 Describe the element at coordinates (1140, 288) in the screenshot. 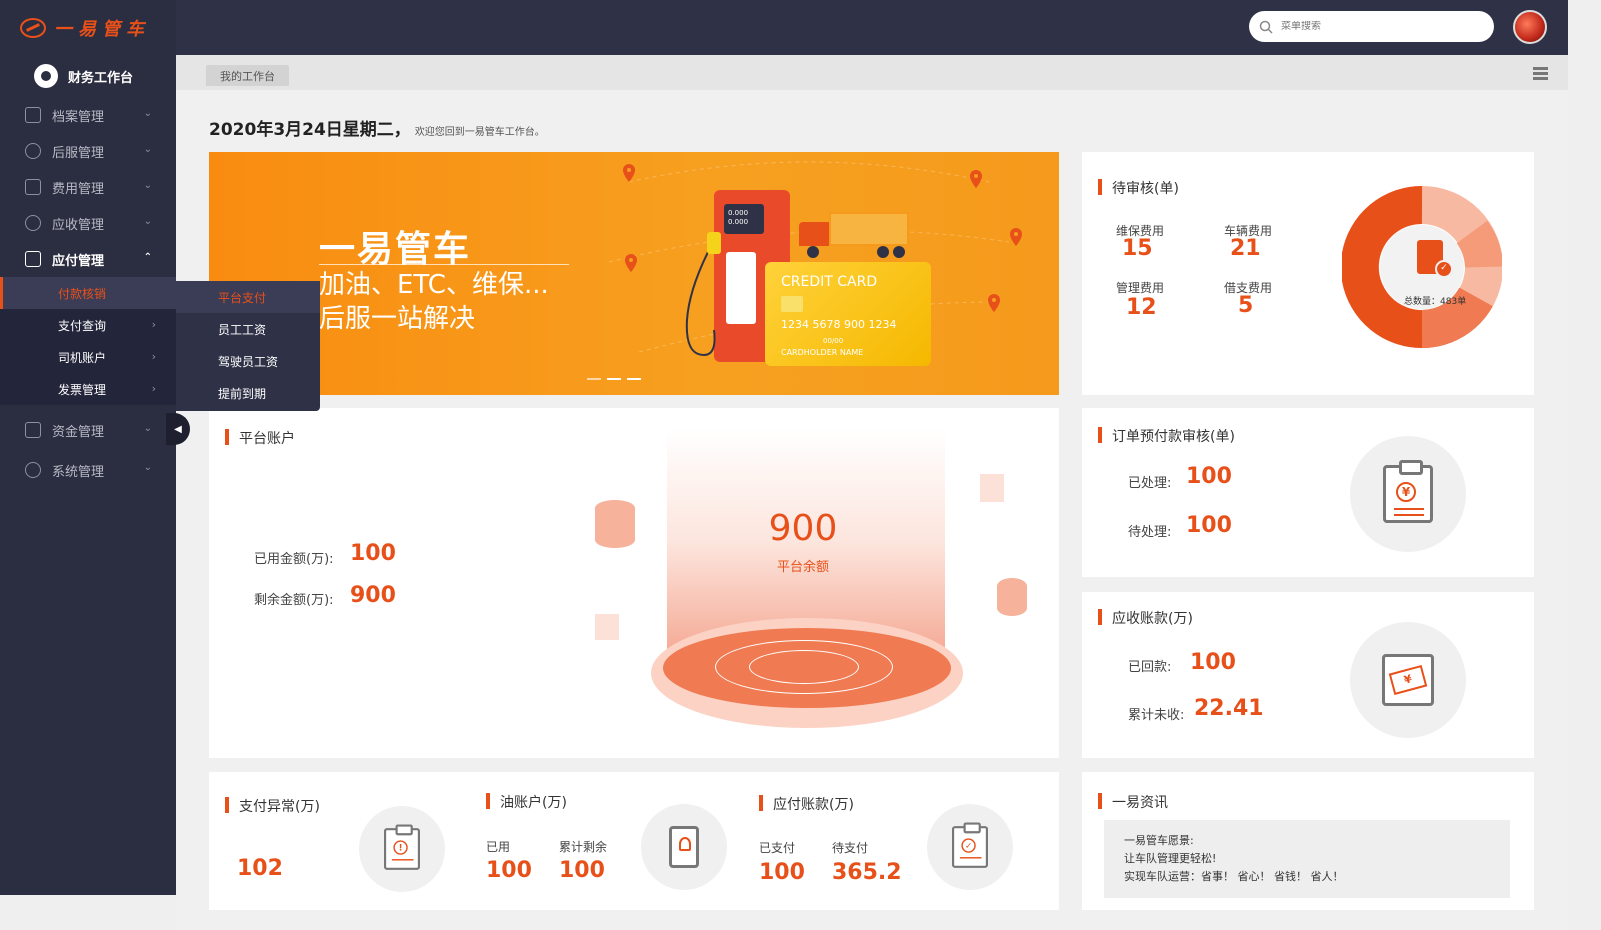

I see `stat-label: 管理费用` at that location.